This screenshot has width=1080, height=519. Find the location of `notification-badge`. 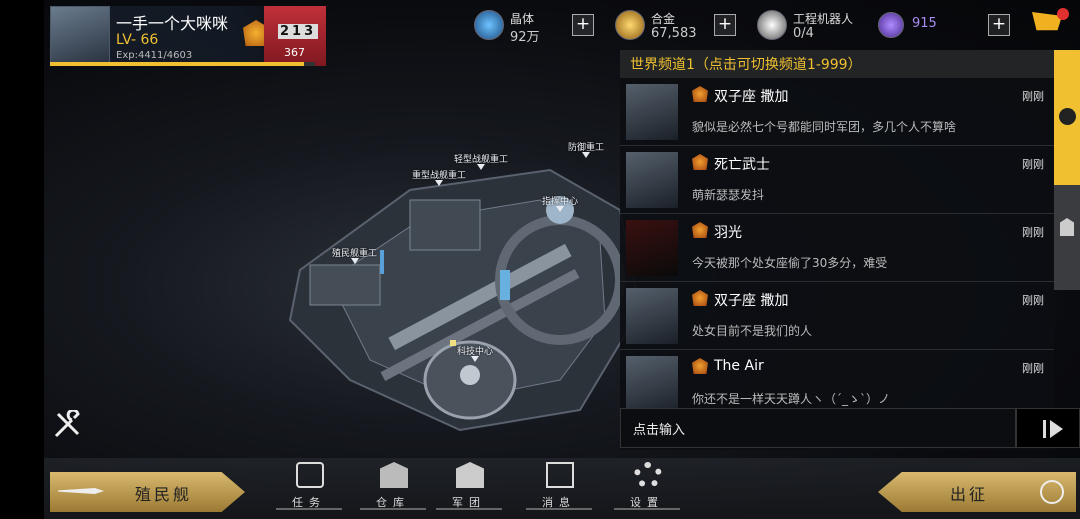

notification-badge is located at coordinates (1063, 14).